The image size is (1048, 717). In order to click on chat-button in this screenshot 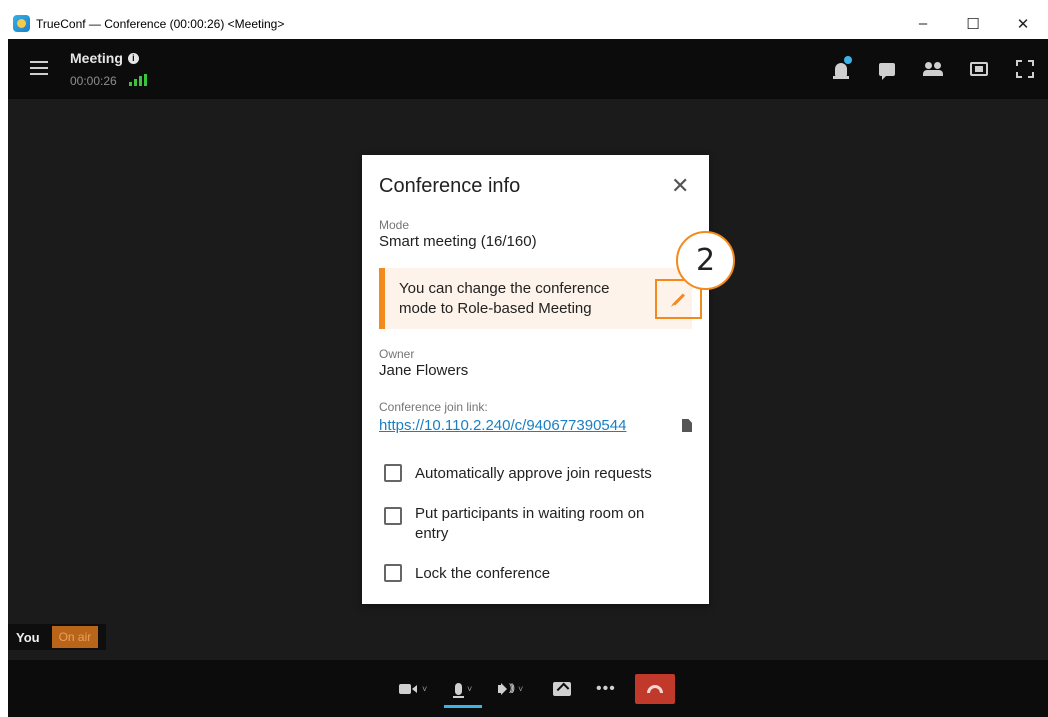, I will do `click(887, 69)`.